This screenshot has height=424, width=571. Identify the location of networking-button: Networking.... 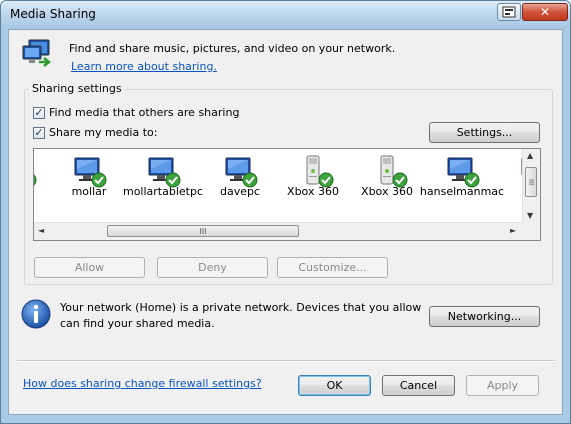
(484, 316).